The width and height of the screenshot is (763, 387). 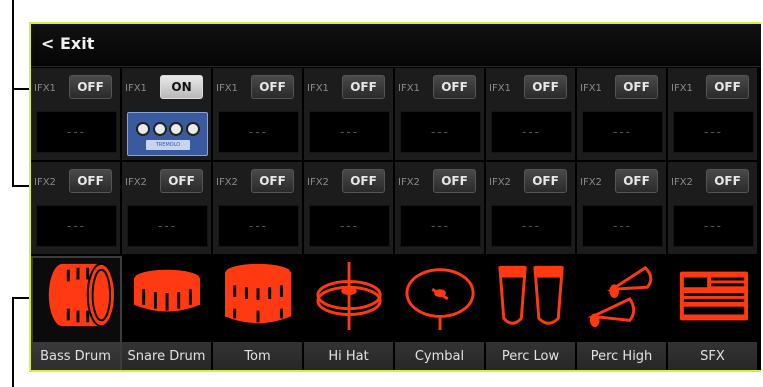 I want to click on exit-button: < Exit, so click(x=67, y=43).